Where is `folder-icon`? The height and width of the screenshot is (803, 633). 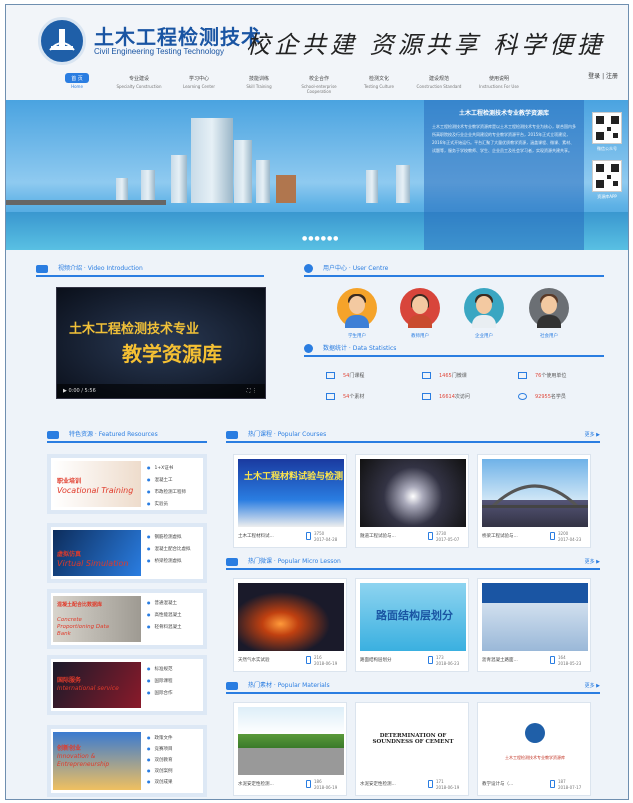 folder-icon is located at coordinates (330, 396).